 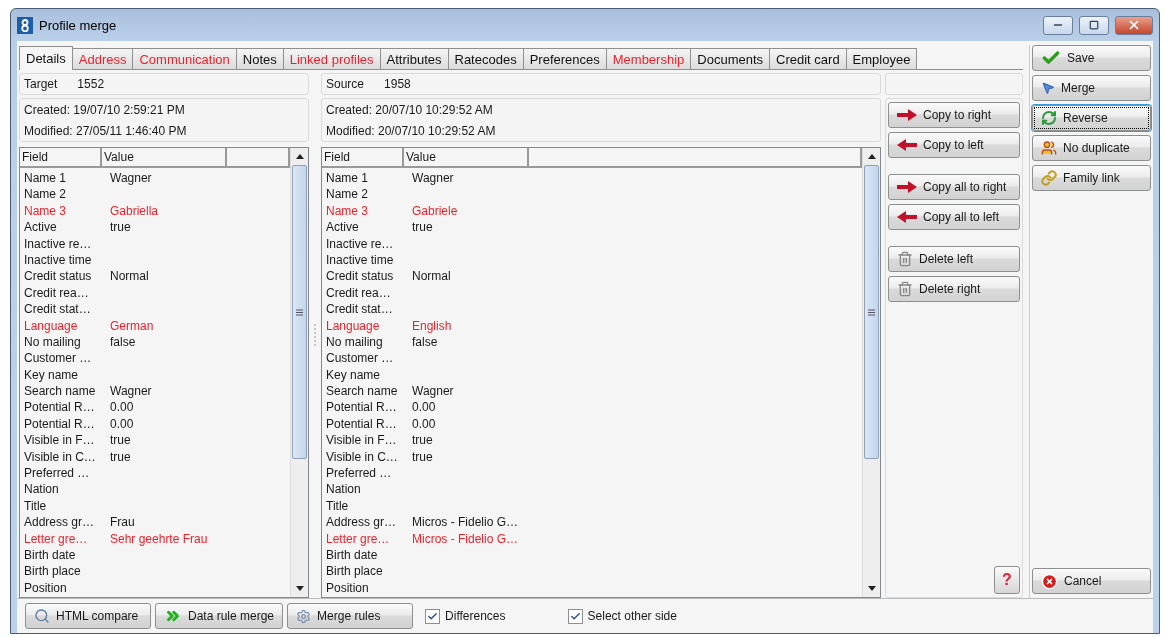 I want to click on tab: Notes, so click(x=259, y=58).